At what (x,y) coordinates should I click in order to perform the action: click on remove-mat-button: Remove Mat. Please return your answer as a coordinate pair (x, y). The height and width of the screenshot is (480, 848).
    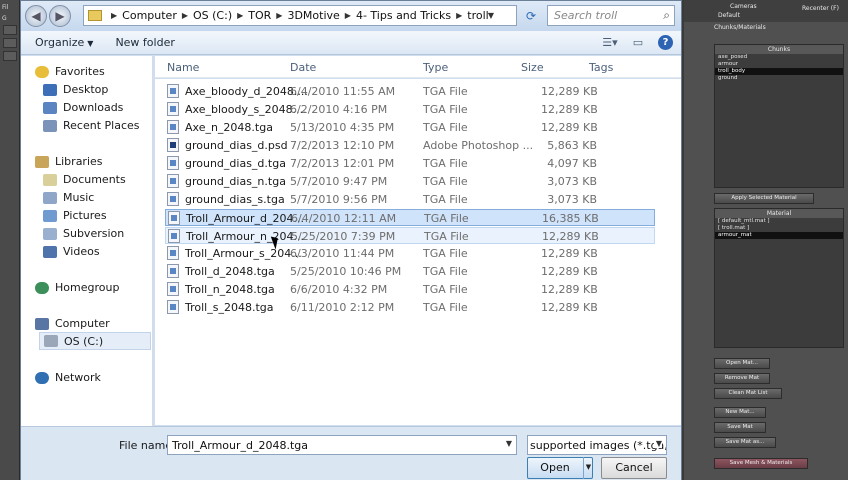
    Looking at the image, I should click on (742, 378).